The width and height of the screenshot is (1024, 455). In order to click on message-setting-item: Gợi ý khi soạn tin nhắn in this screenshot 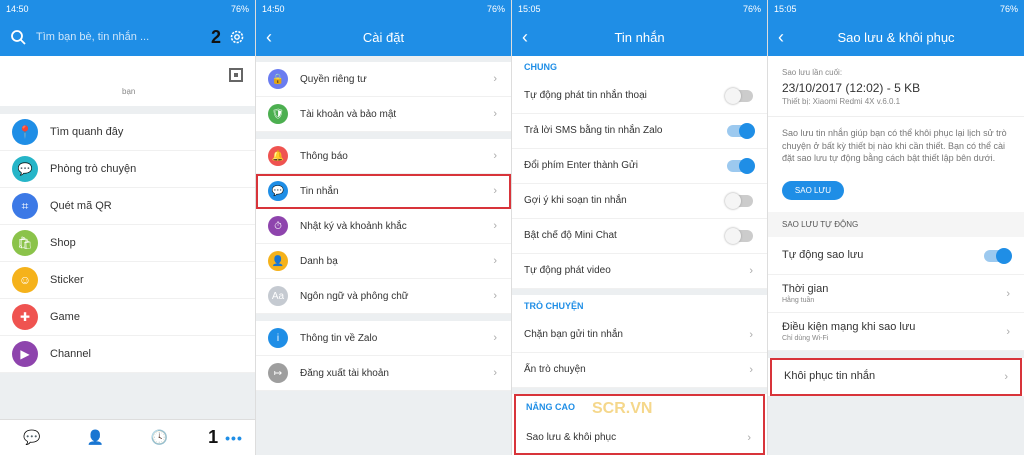, I will do `click(639, 201)`.